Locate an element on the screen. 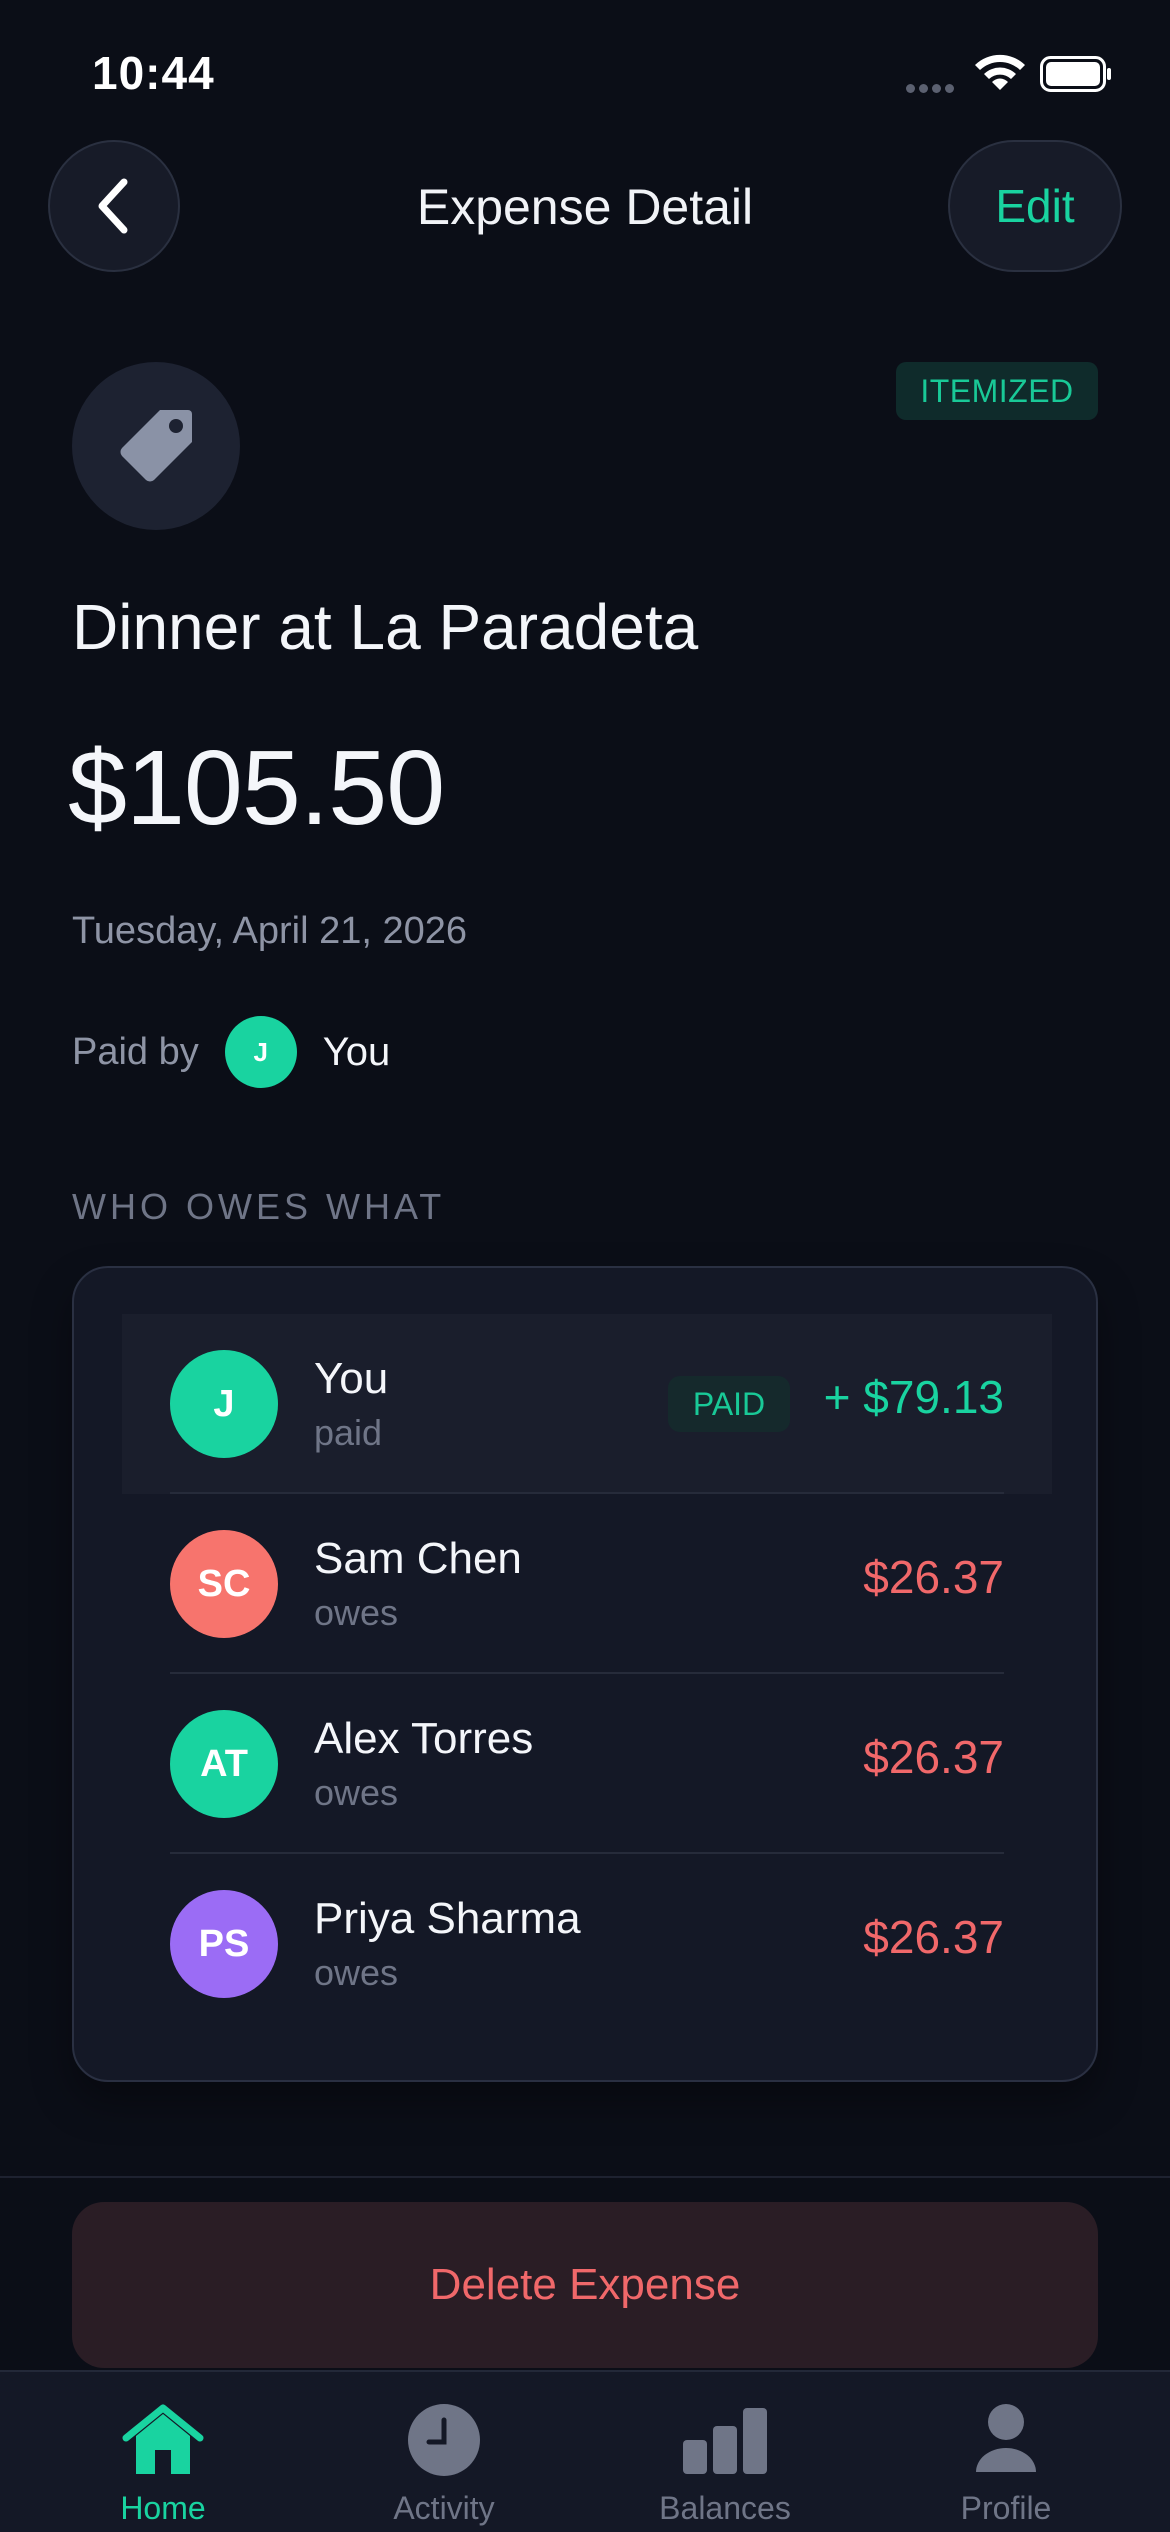  tab-activity: Activity is located at coordinates (444, 2452).